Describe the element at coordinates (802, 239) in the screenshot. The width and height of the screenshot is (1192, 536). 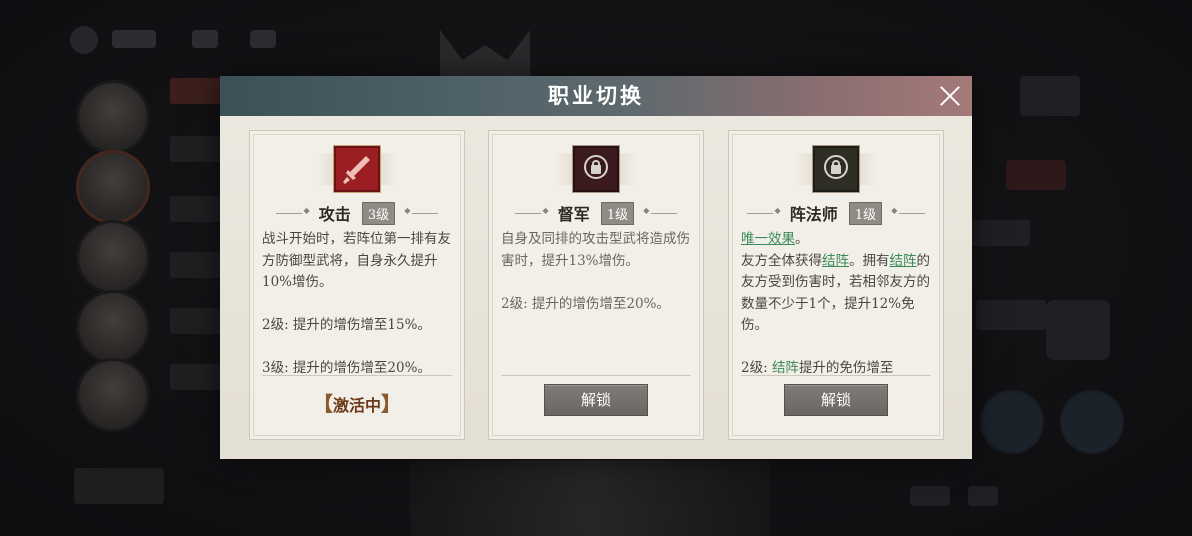
I see `description-text: 。` at that location.